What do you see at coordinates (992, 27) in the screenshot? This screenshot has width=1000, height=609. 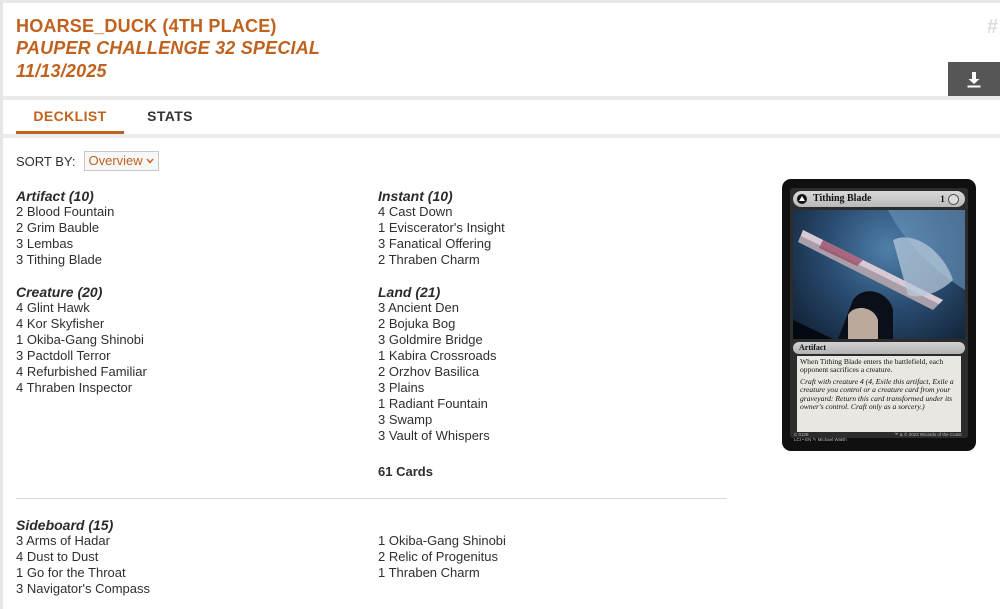 I see `permalink-hash: #` at bounding box center [992, 27].